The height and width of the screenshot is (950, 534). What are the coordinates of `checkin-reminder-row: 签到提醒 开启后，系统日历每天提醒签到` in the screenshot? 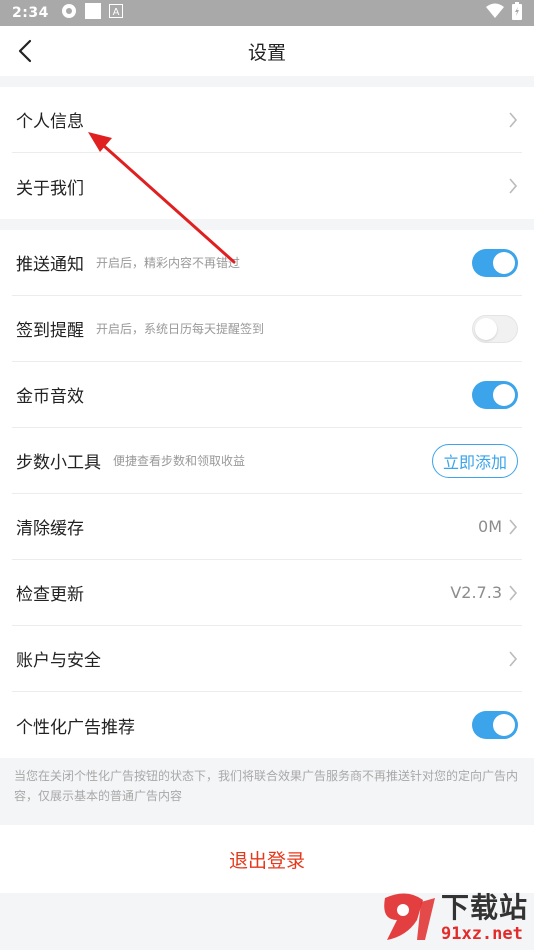 It's located at (267, 329).